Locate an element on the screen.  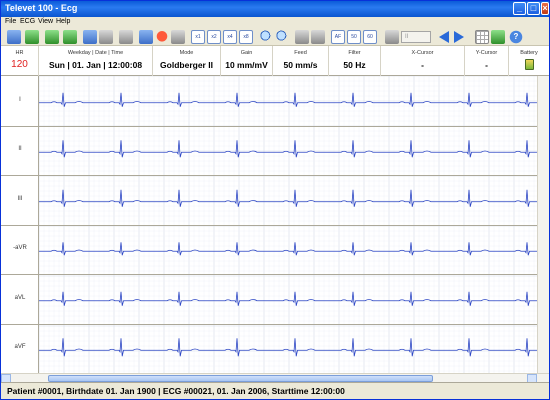
battery-label: Battery is located at coordinates (529, 53).